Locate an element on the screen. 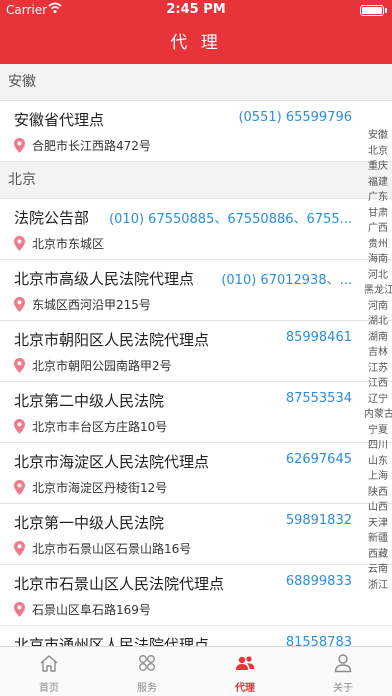 The width and height of the screenshot is (392, 696). index-item: 西藏 is located at coordinates (378, 555).